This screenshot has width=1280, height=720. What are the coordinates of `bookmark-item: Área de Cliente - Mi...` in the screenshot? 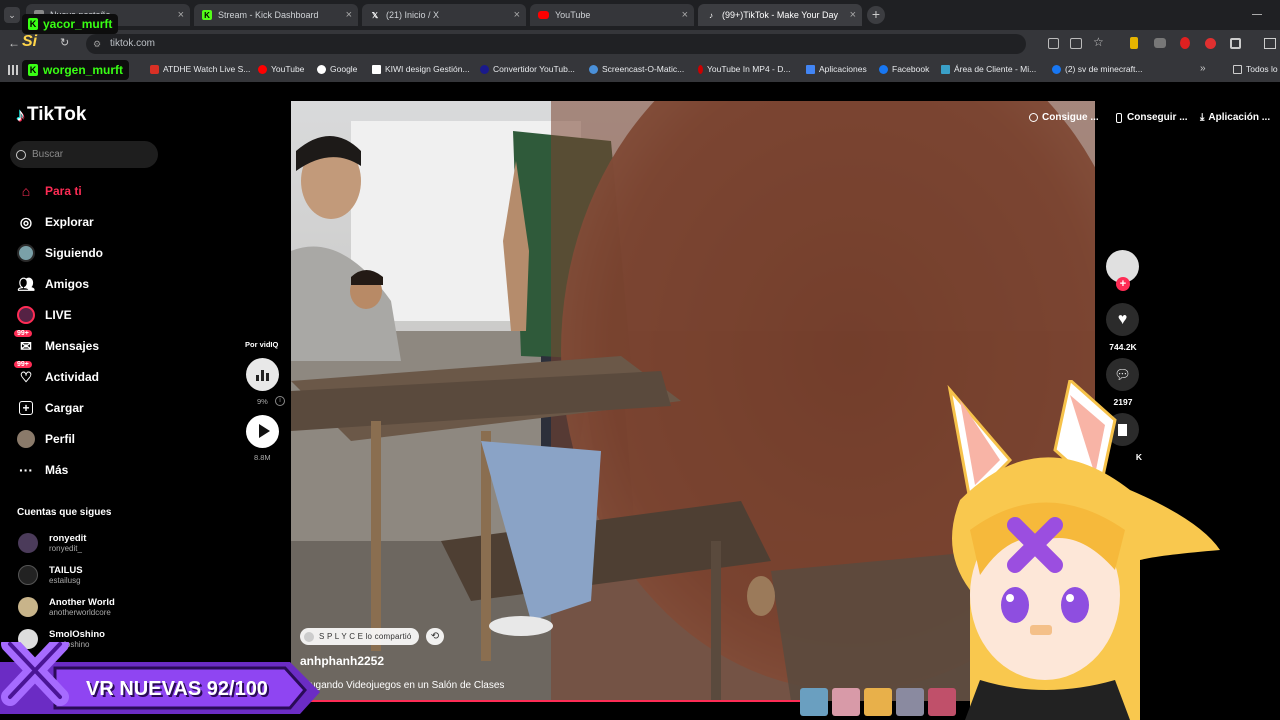 It's located at (988, 69).